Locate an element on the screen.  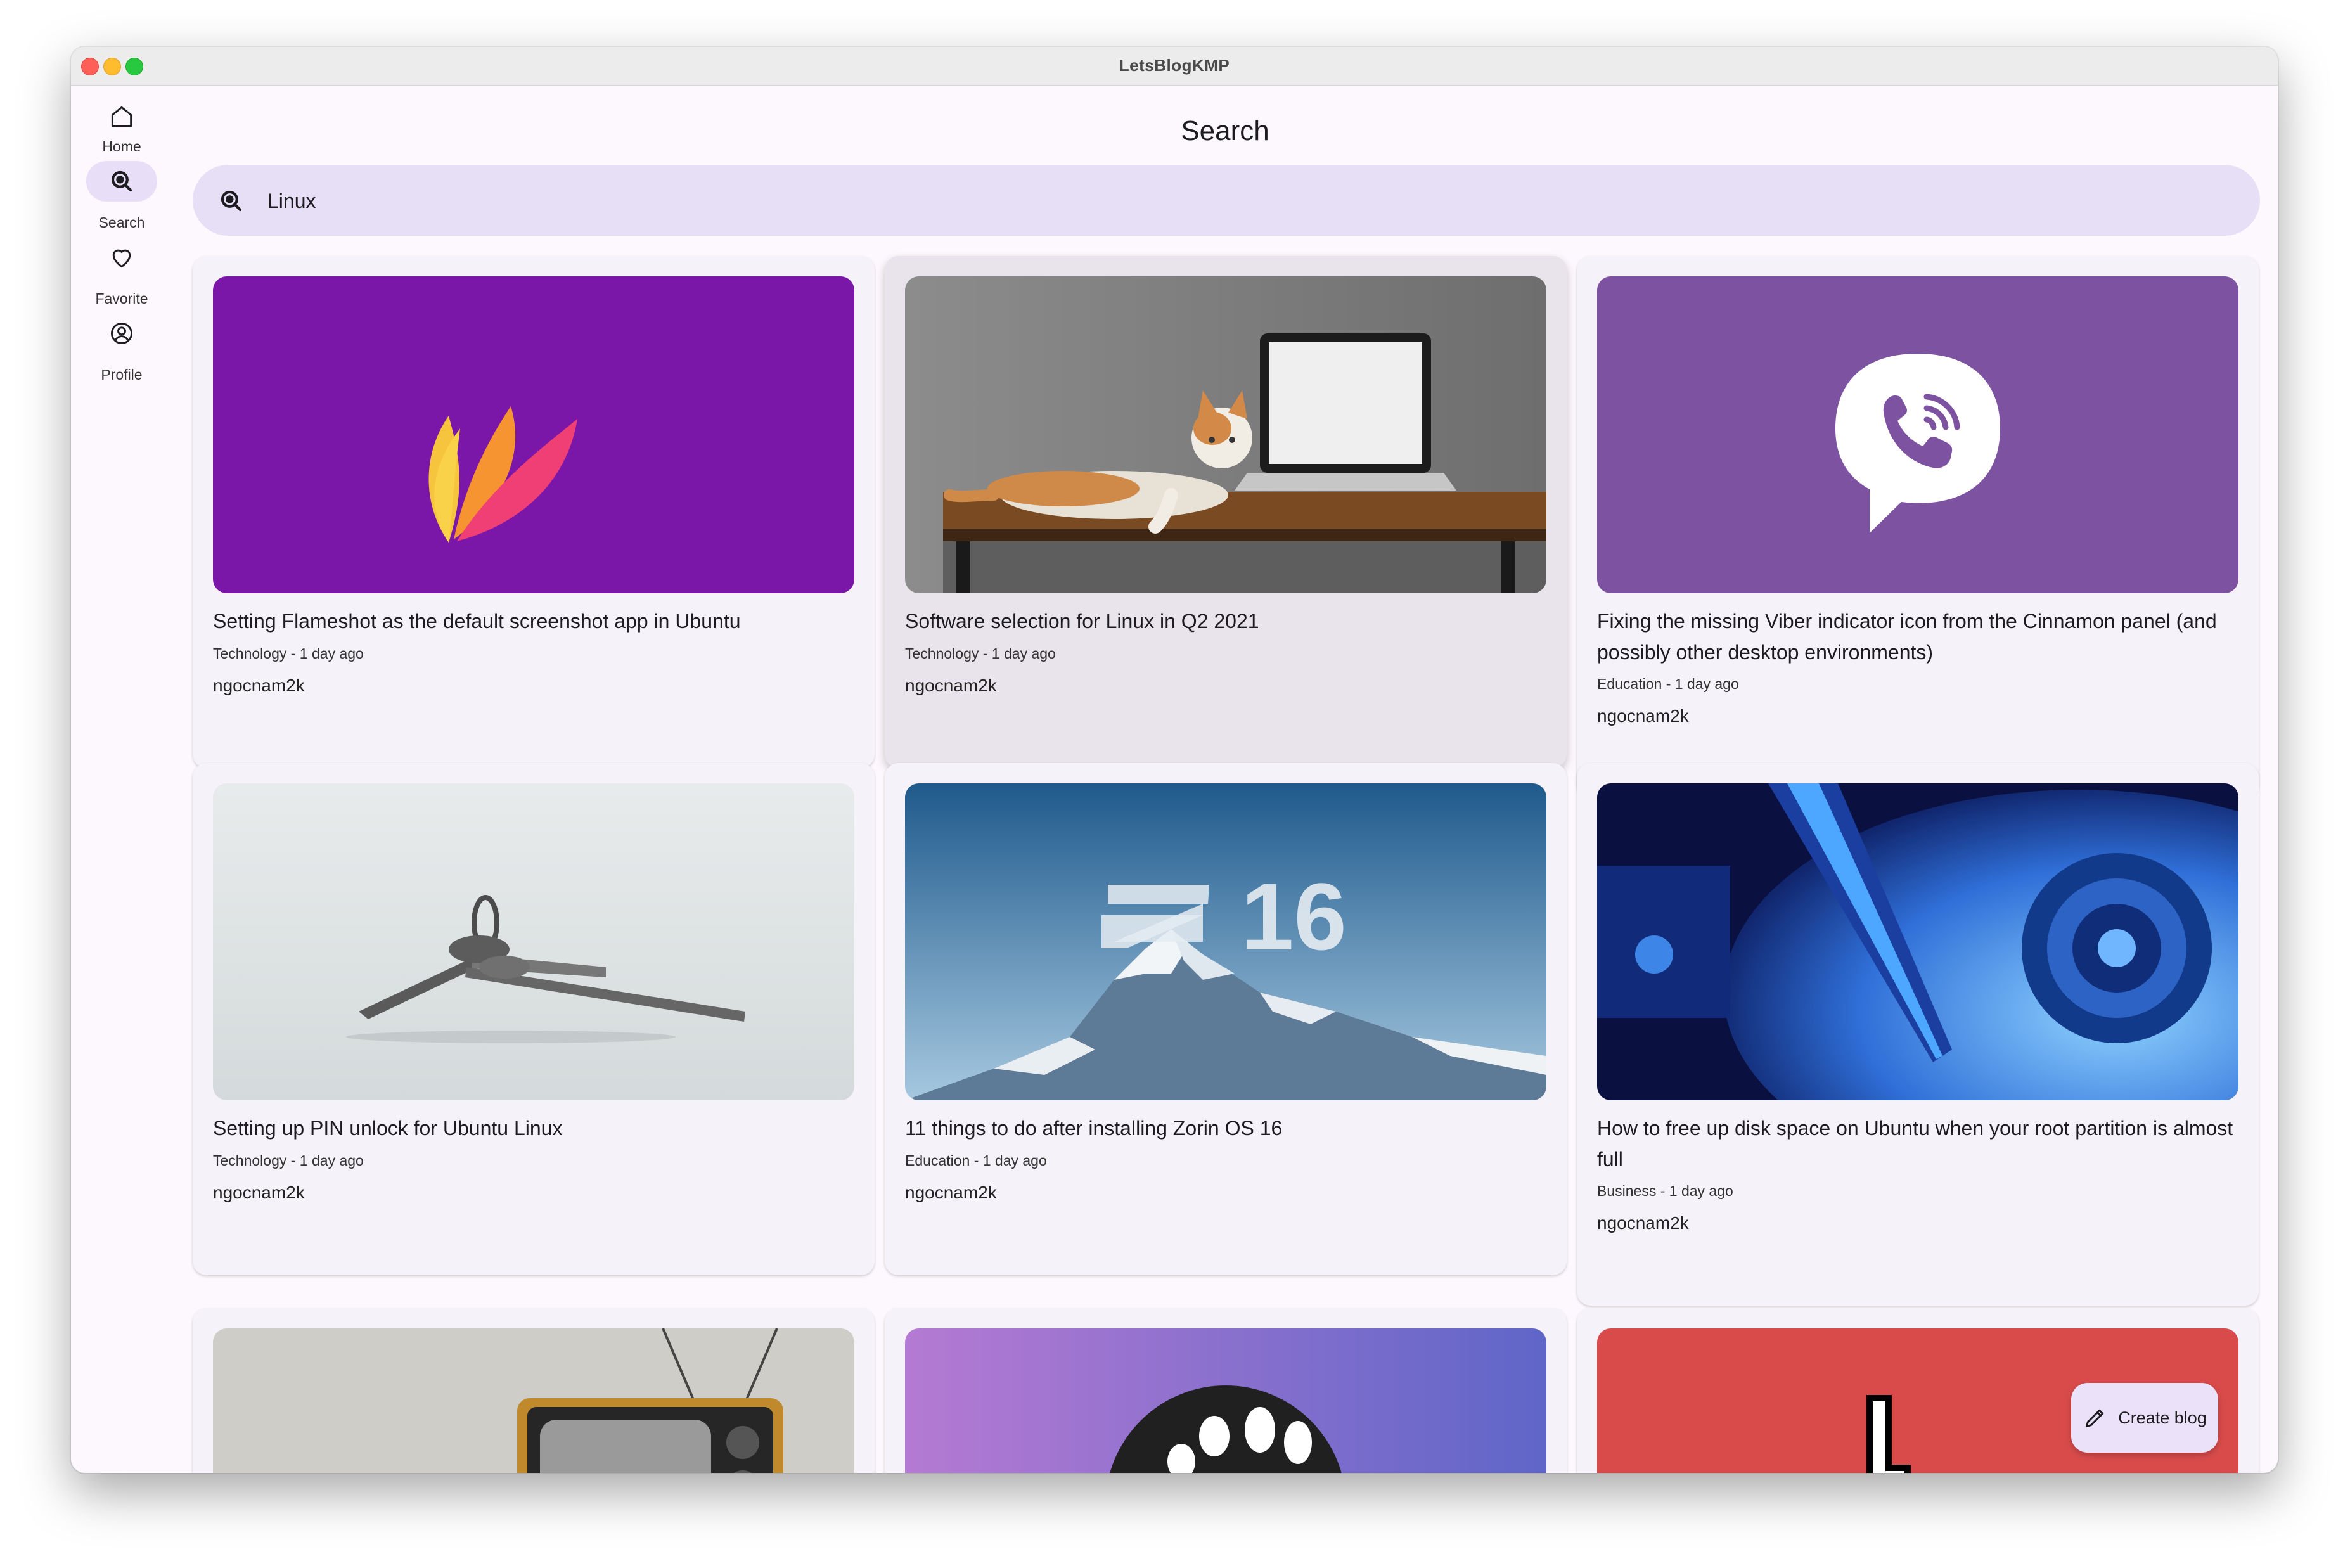
nav-item-home: Home is located at coordinates (121, 120).